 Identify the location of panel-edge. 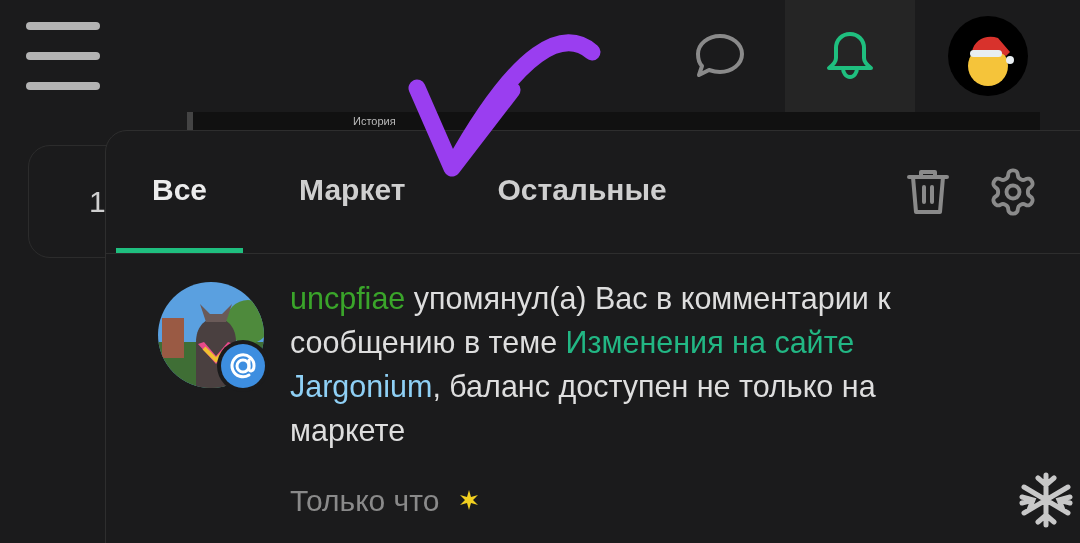
(190, 121).